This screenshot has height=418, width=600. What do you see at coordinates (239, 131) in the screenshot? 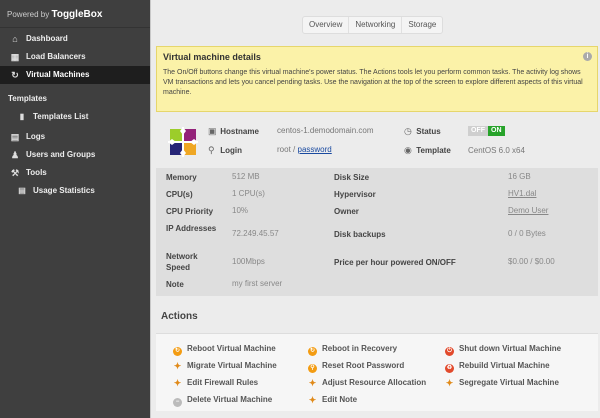
I see `hostname-label: Hostname` at bounding box center [239, 131].